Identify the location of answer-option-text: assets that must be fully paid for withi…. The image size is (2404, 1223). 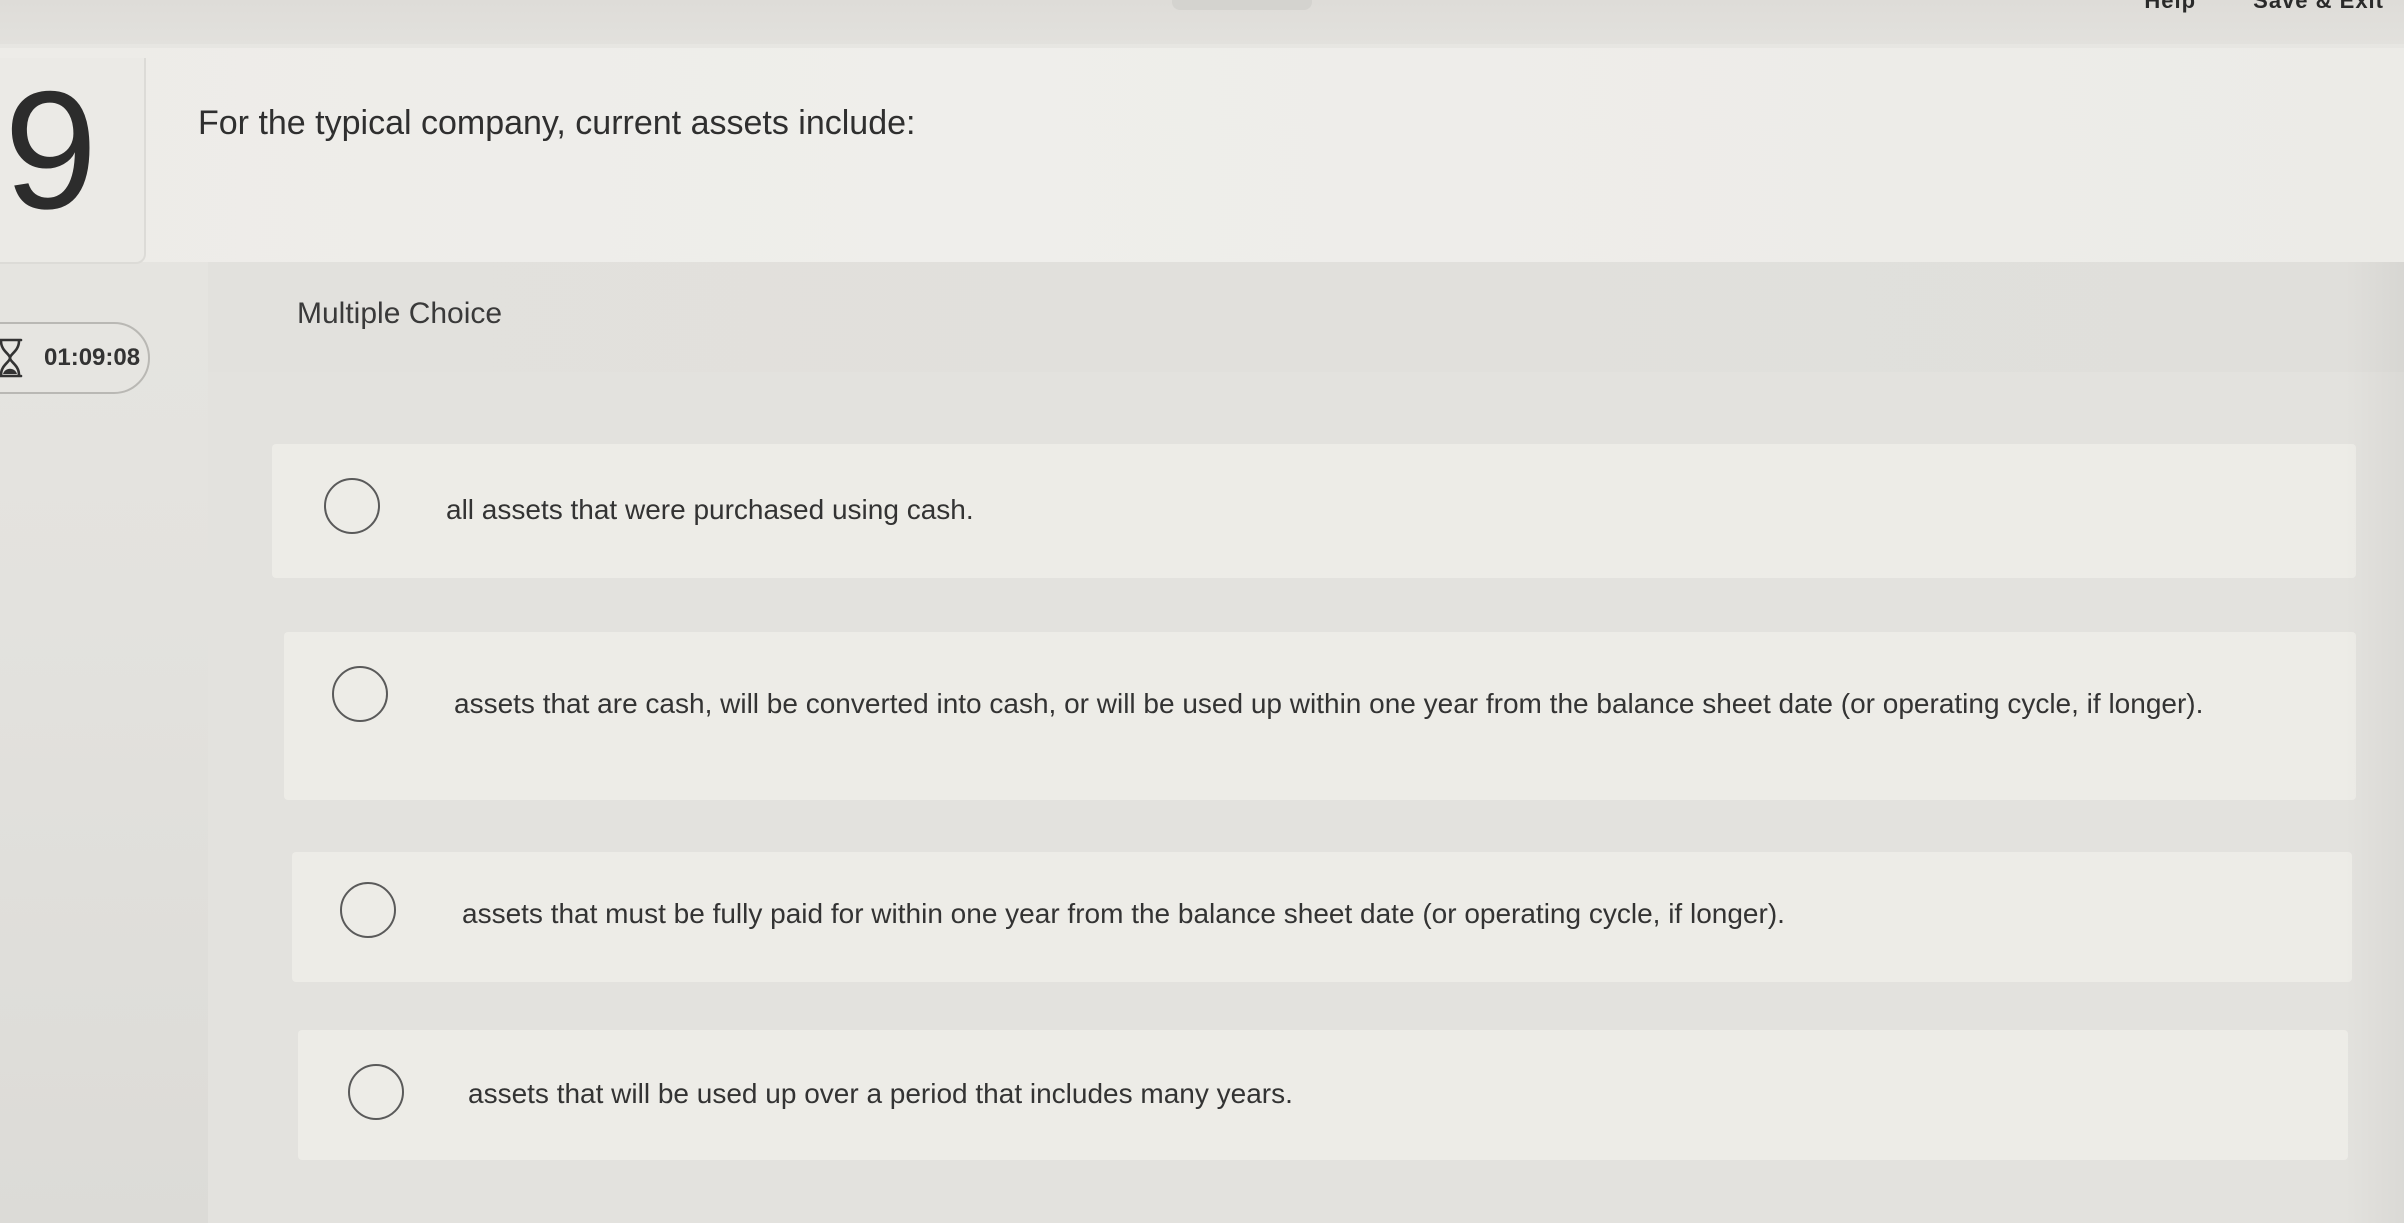
(1123, 913).